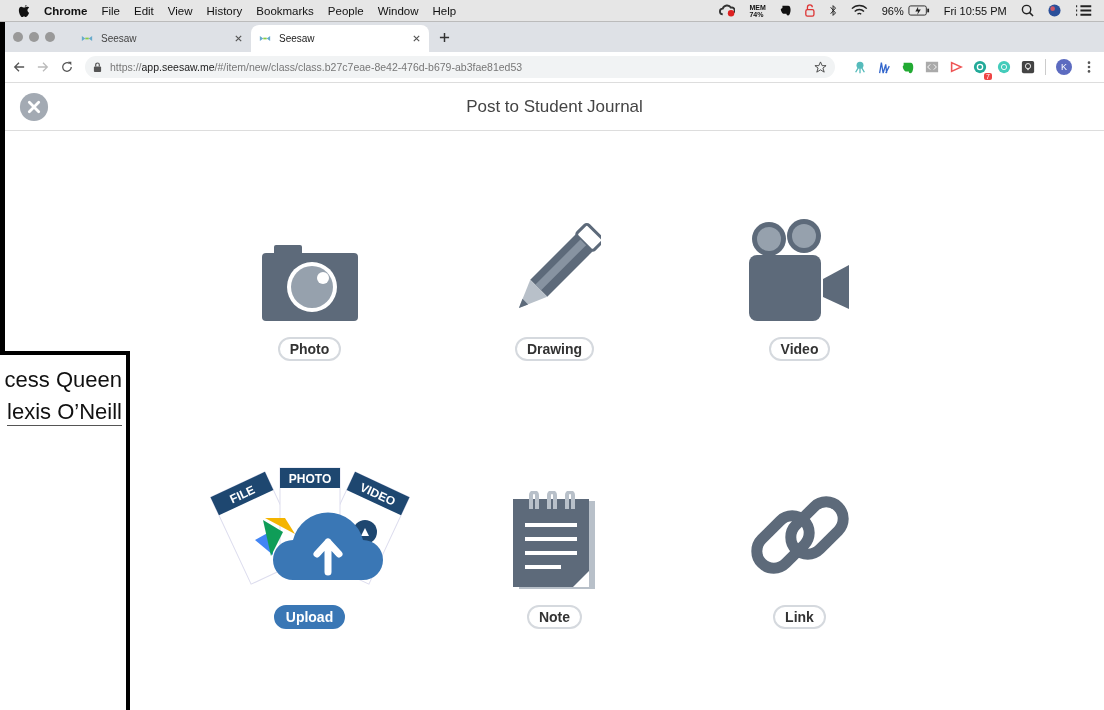 Image resolution: width=1104 pixels, height=710 pixels. What do you see at coordinates (554, 106) in the screenshot?
I see `page-title: Post to Student Journal` at bounding box center [554, 106].